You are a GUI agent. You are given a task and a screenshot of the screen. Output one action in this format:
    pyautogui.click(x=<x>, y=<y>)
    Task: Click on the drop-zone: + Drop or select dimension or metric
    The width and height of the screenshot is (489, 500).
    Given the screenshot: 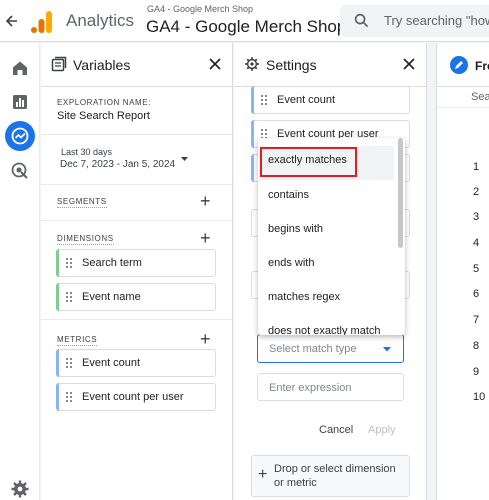 What is the action you would take?
    pyautogui.click(x=330, y=476)
    